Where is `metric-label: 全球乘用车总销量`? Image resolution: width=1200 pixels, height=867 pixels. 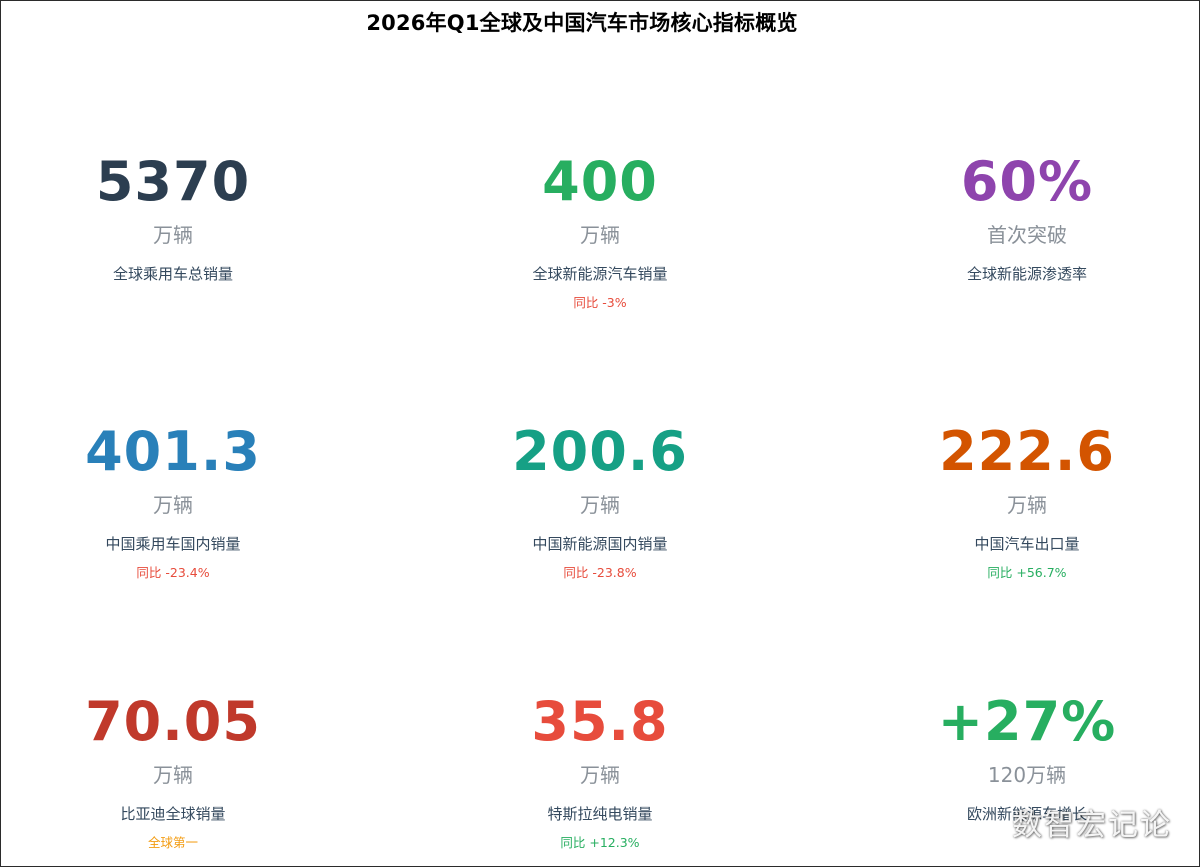
metric-label: 全球乘用车总销量 is located at coordinates (172, 274).